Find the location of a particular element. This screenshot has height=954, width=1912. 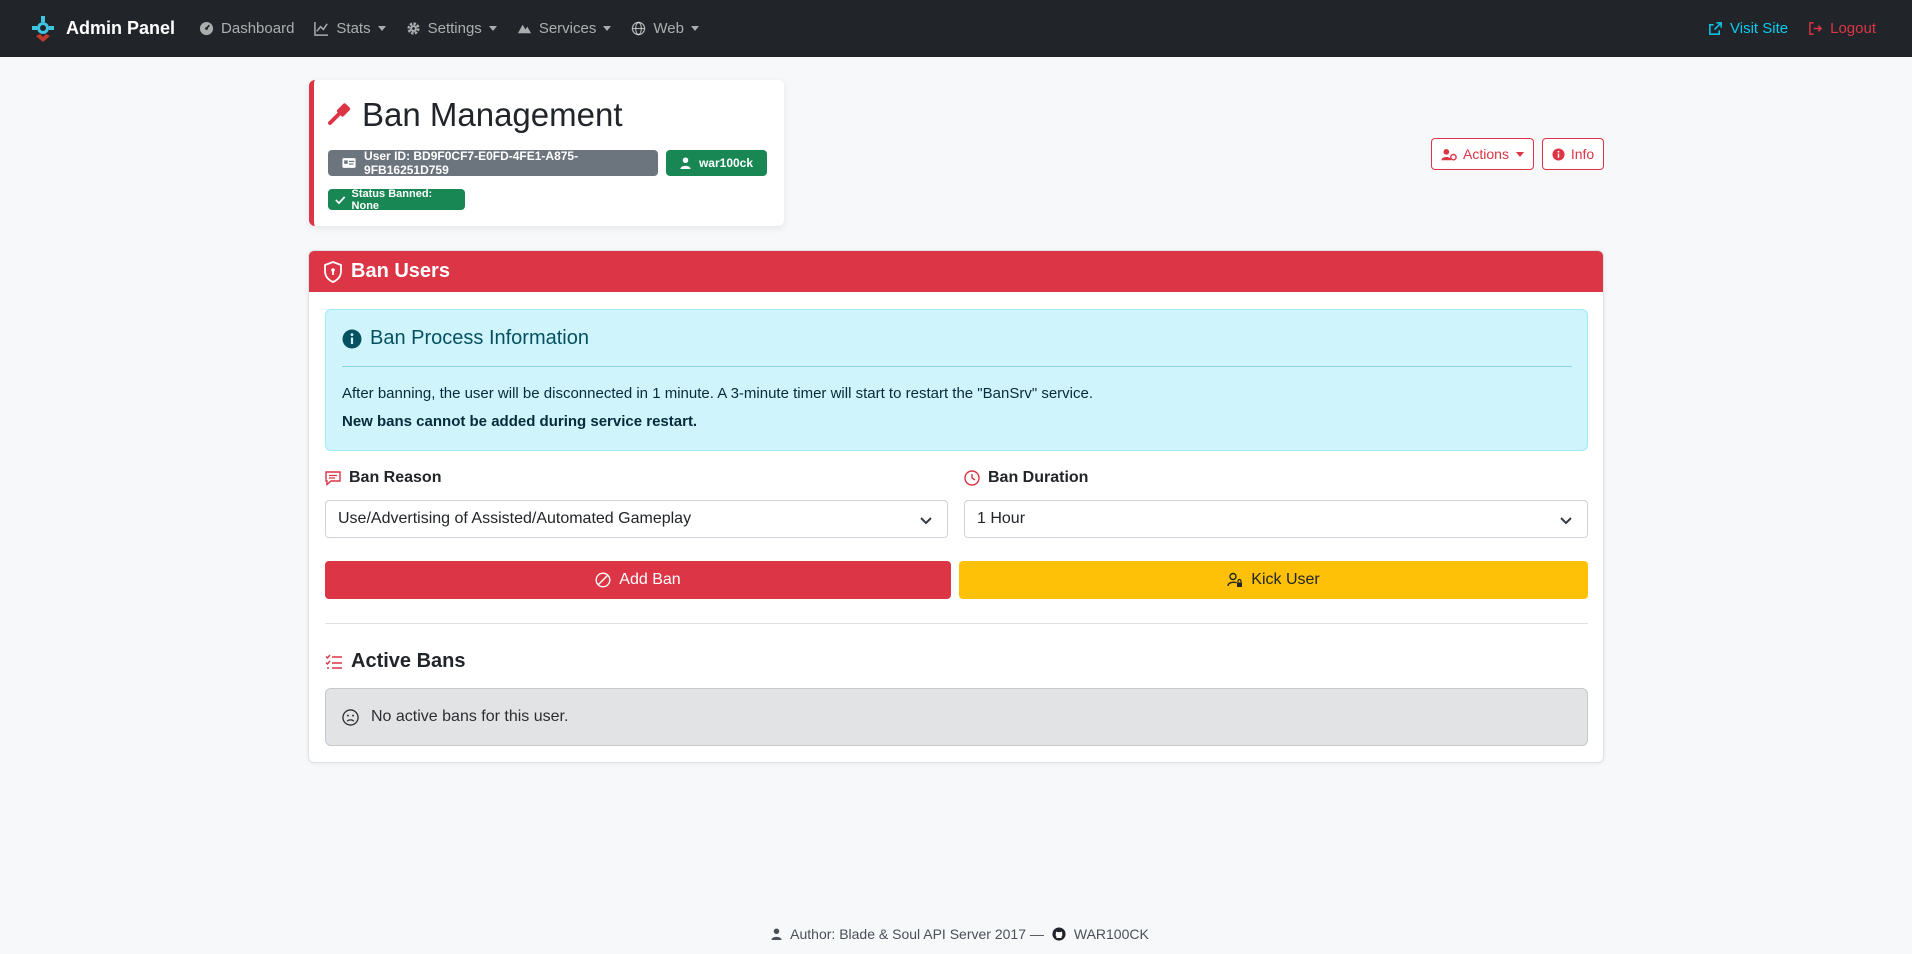

nav-web-label: Web is located at coordinates (668, 28).